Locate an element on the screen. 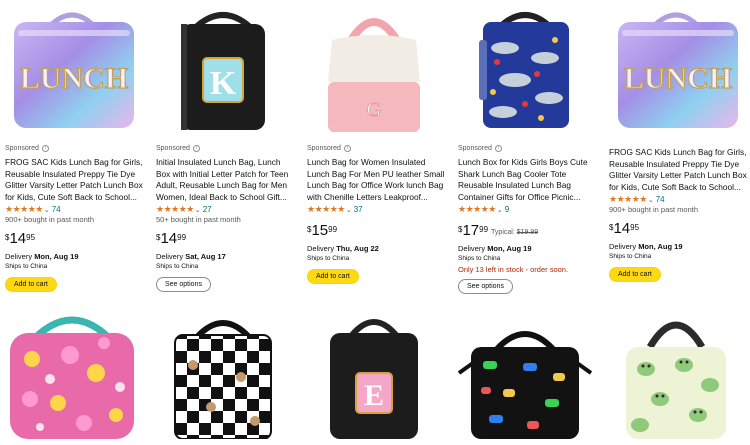 The width and height of the screenshot is (750, 445). bought-count: 50+ bought in past month is located at coordinates (198, 219).